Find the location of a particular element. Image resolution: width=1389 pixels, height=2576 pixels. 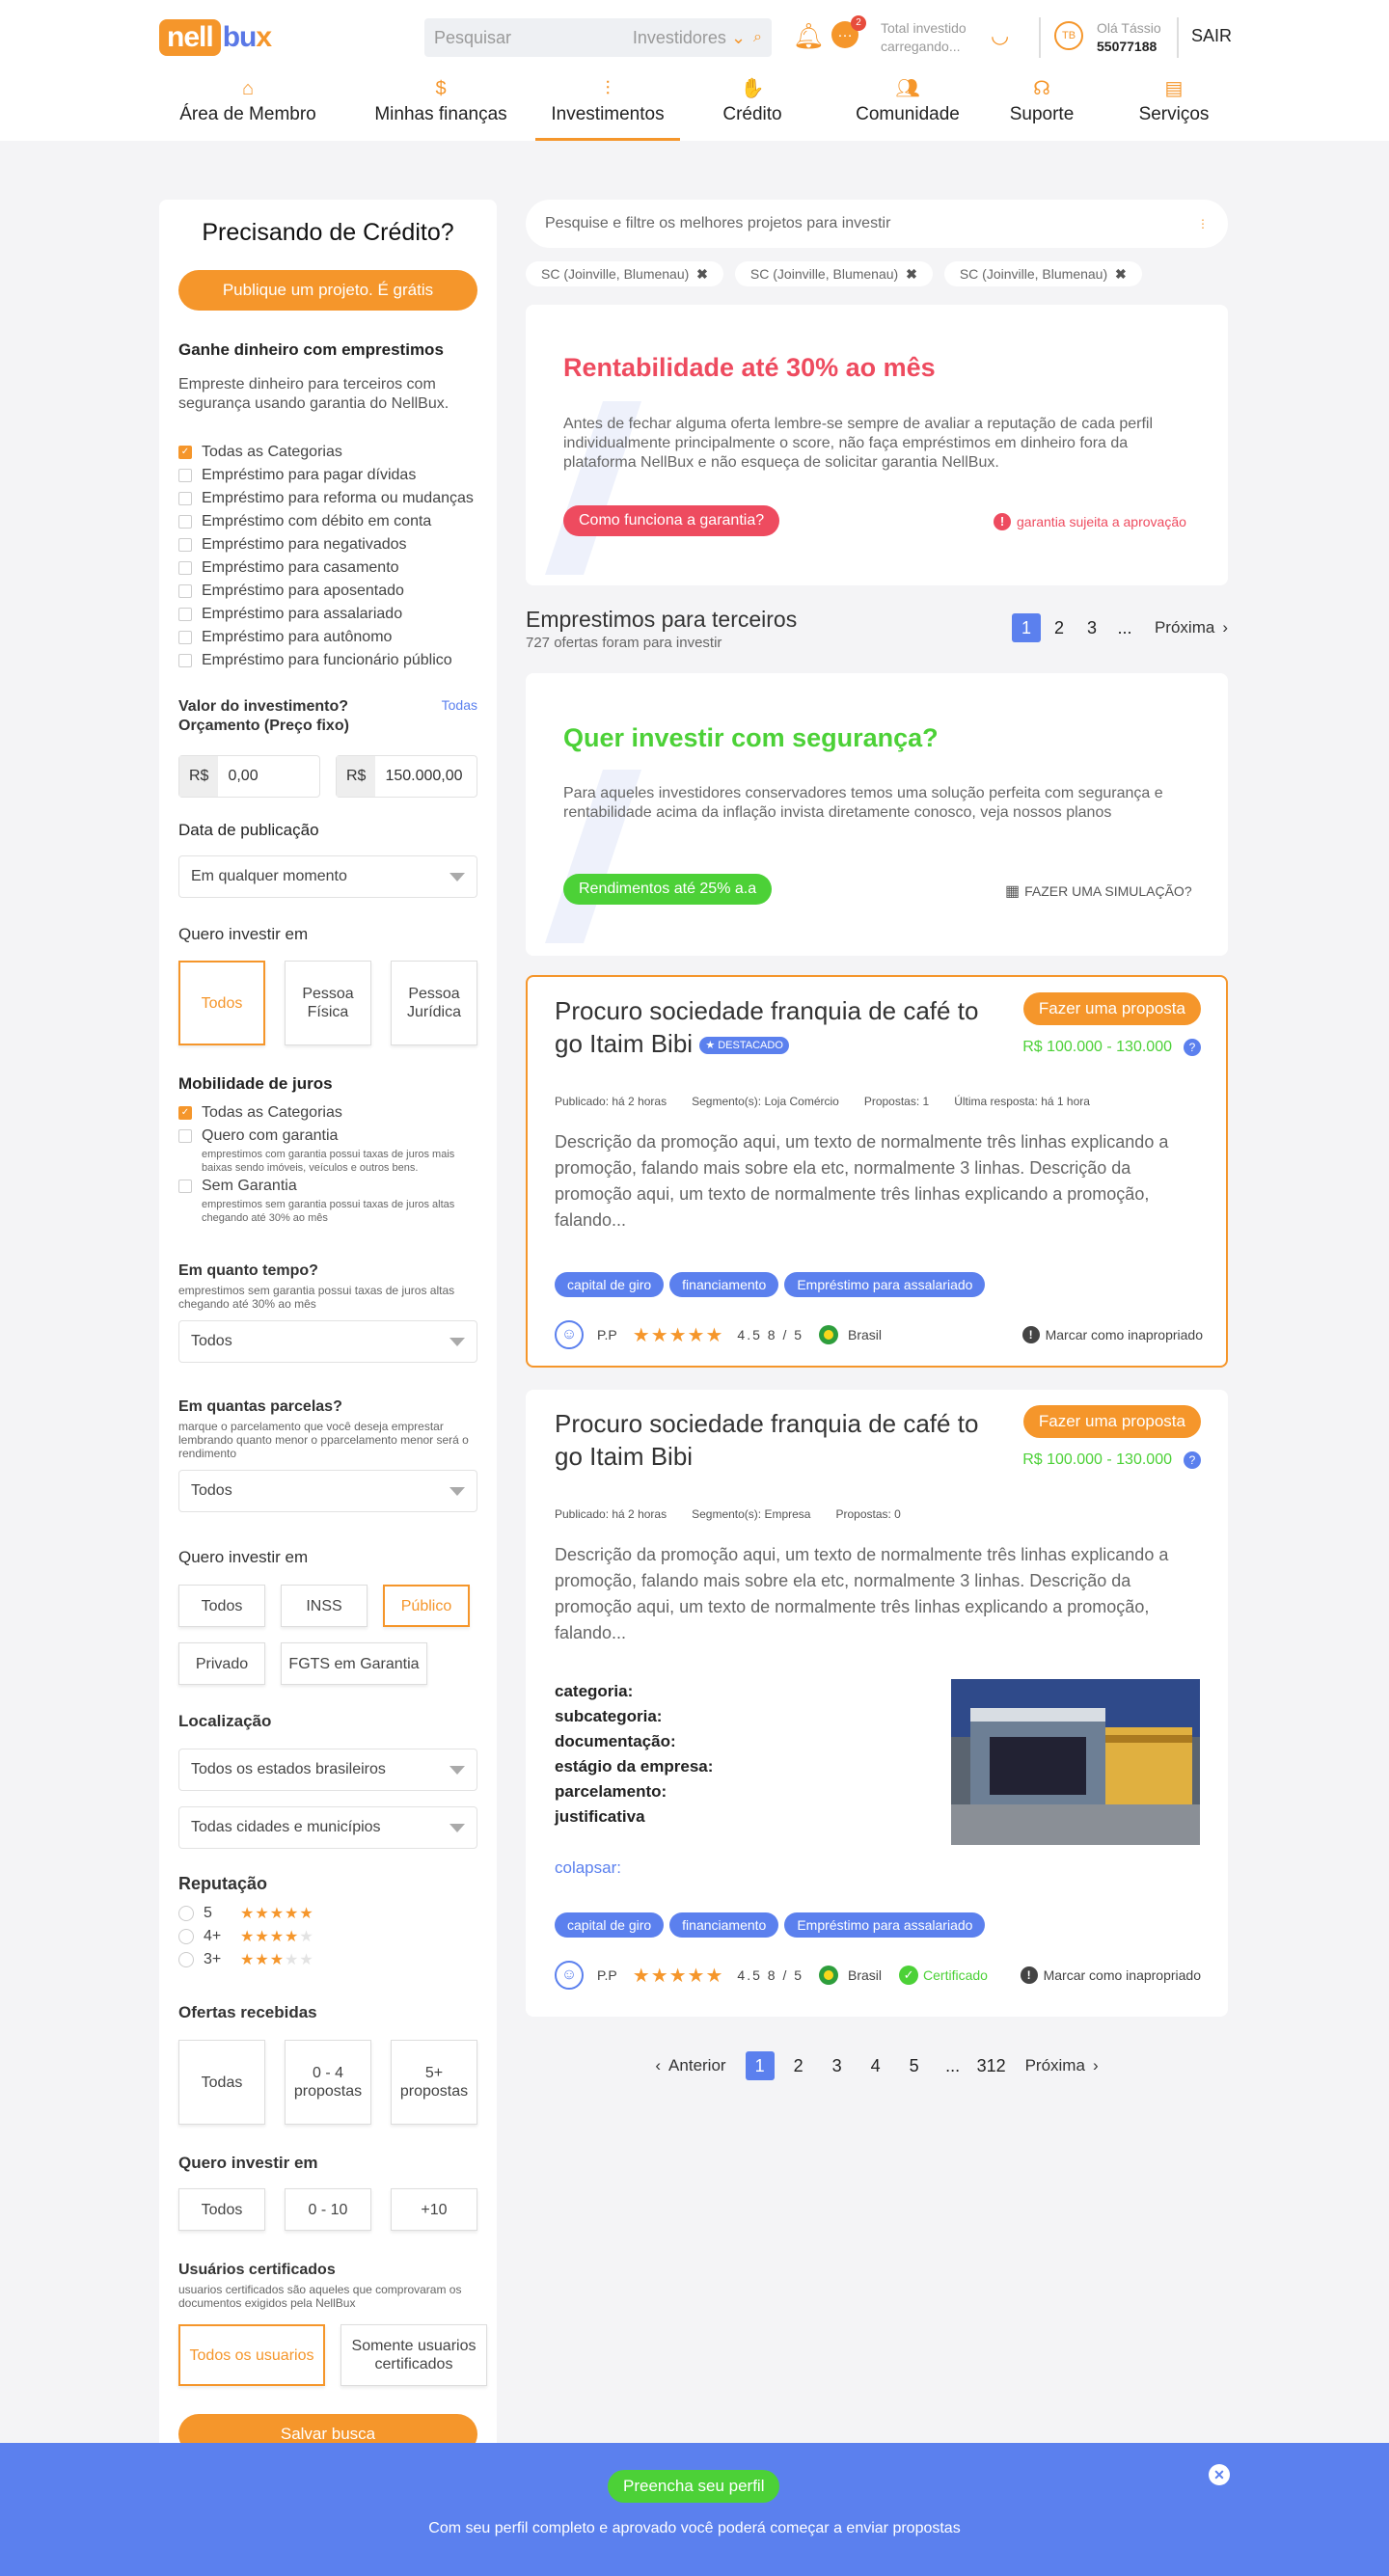

value-all-link: Todas is located at coordinates (460, 705).